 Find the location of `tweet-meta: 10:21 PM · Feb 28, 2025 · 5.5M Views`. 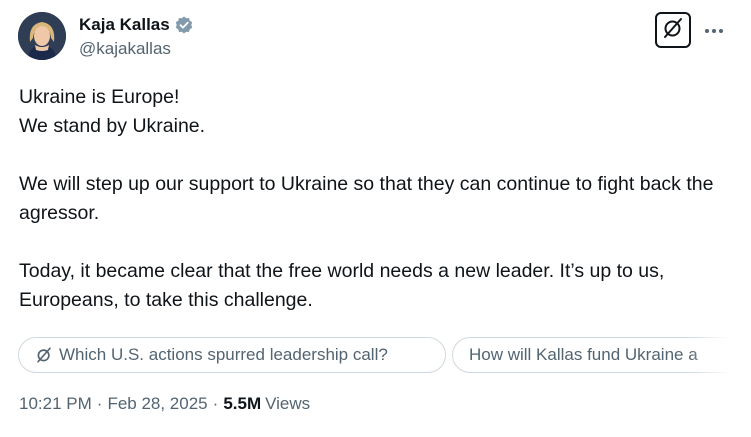

tweet-meta: 10:21 PM · Feb 28, 2025 · 5.5M Views is located at coordinates (164, 404).